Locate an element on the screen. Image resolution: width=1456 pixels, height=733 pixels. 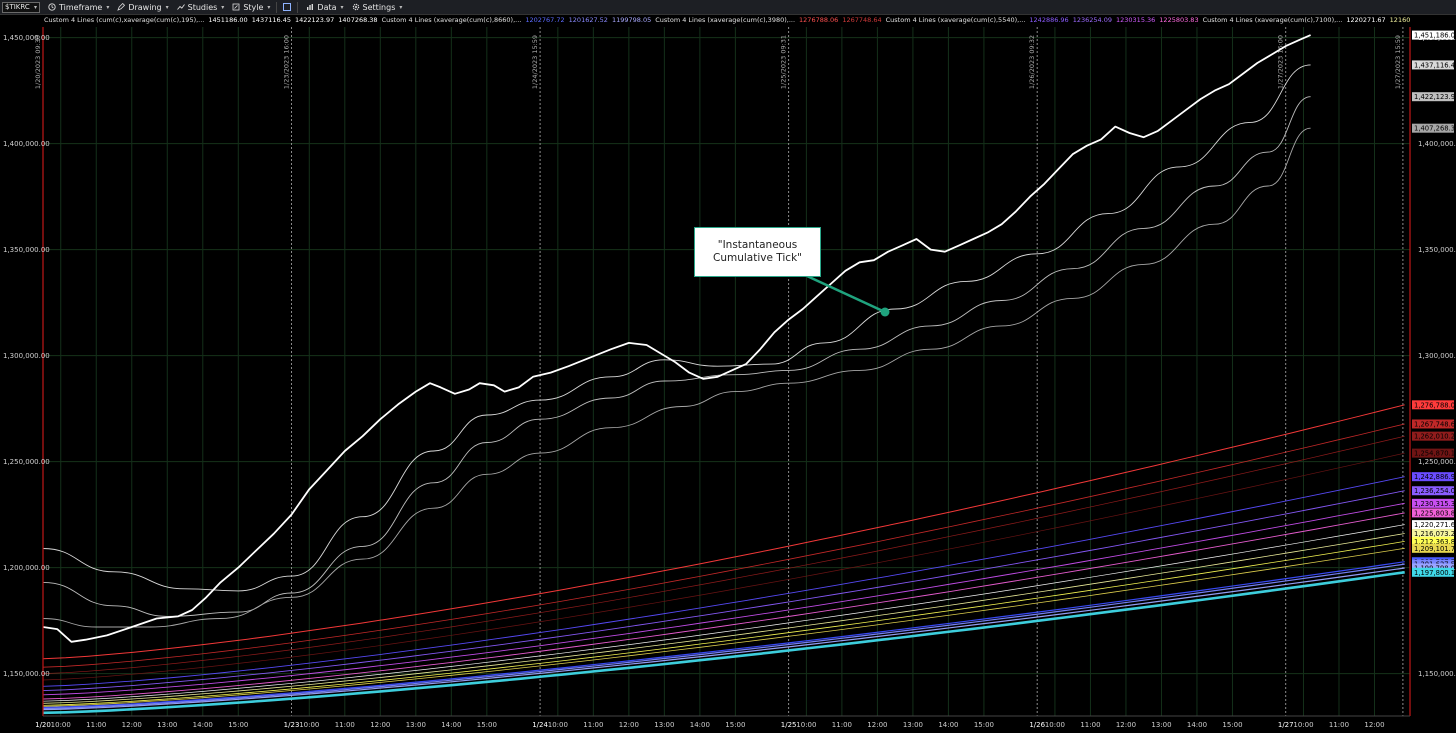
x-date-label: 1/27 is located at coordinates (1286, 725).